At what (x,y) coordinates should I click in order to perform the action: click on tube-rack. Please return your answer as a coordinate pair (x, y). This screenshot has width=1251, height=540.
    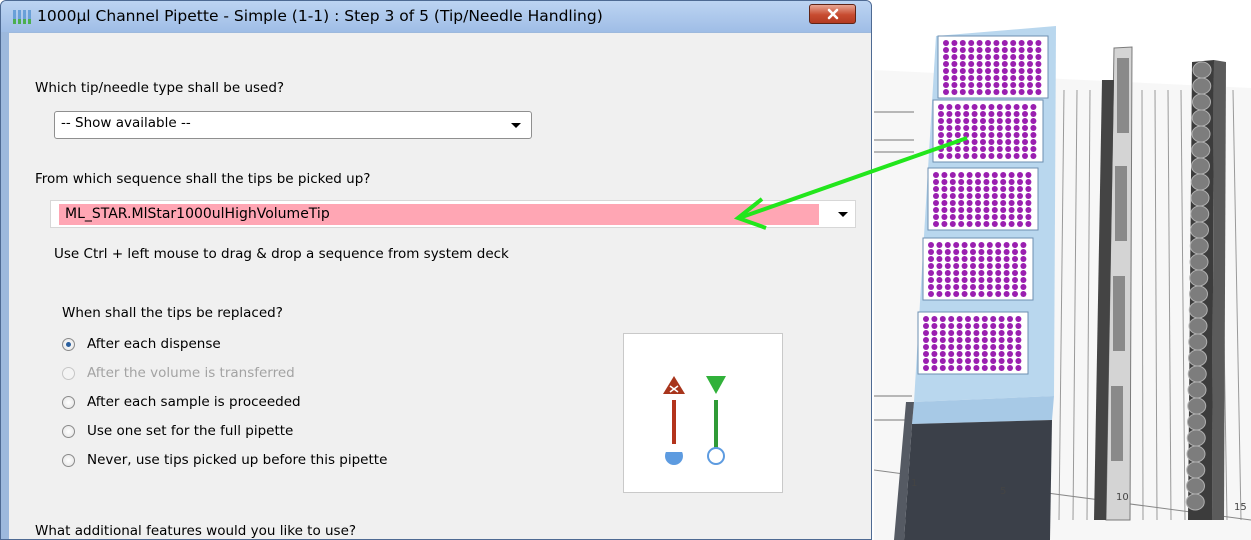
    Looking at the image, I should click on (1205, 290).